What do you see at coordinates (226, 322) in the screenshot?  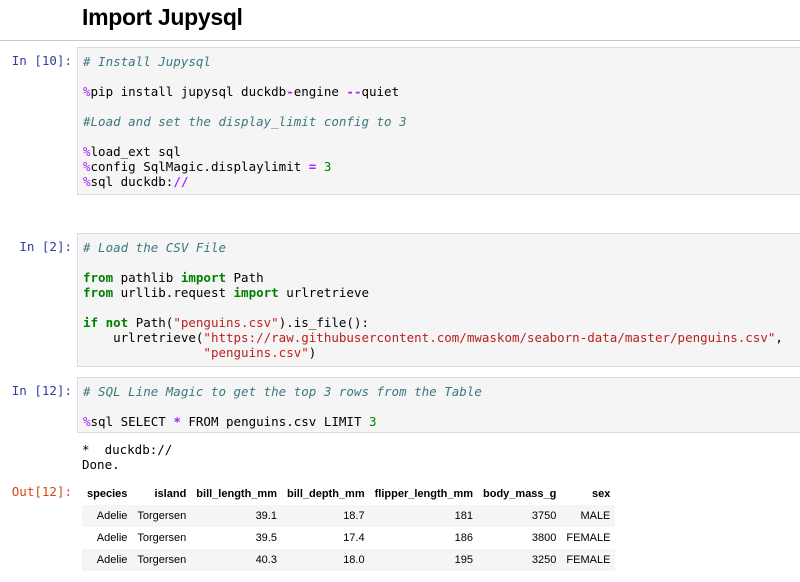 I see `code-line: if not Path("penguins.csv").is_file():` at bounding box center [226, 322].